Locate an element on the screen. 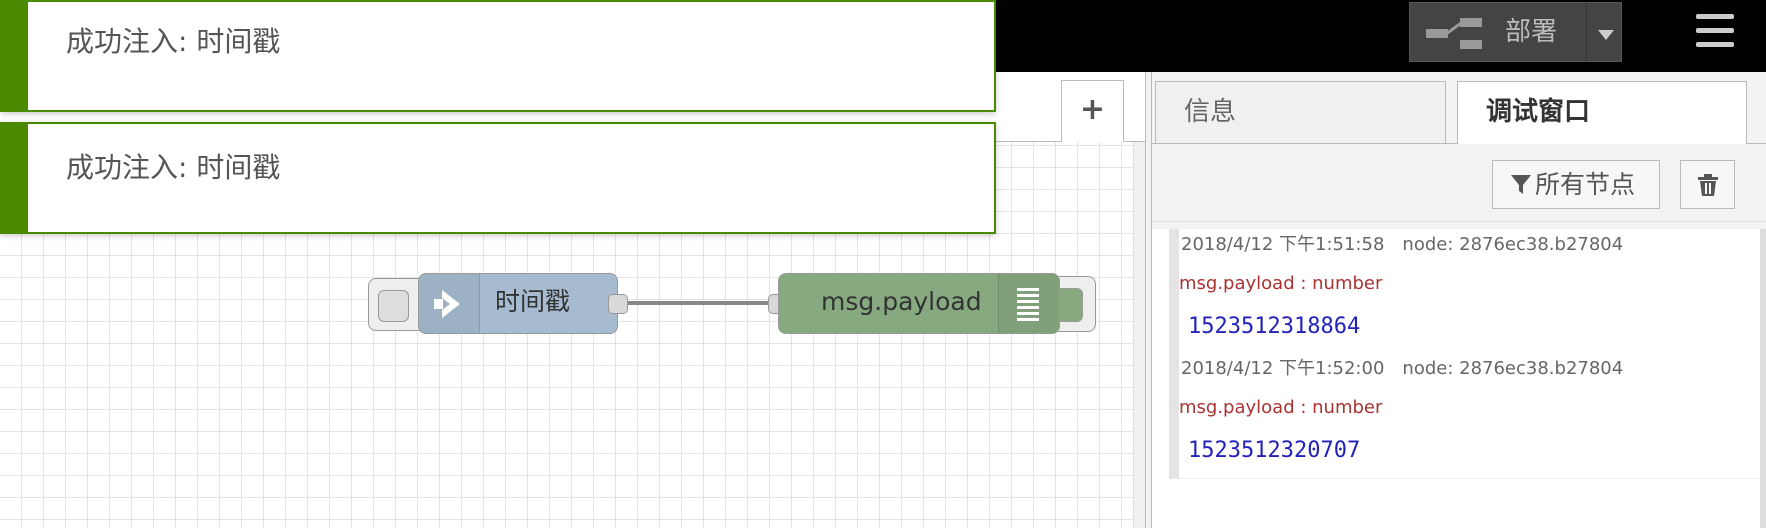  inject-node-icon-area is located at coordinates (449, 303).